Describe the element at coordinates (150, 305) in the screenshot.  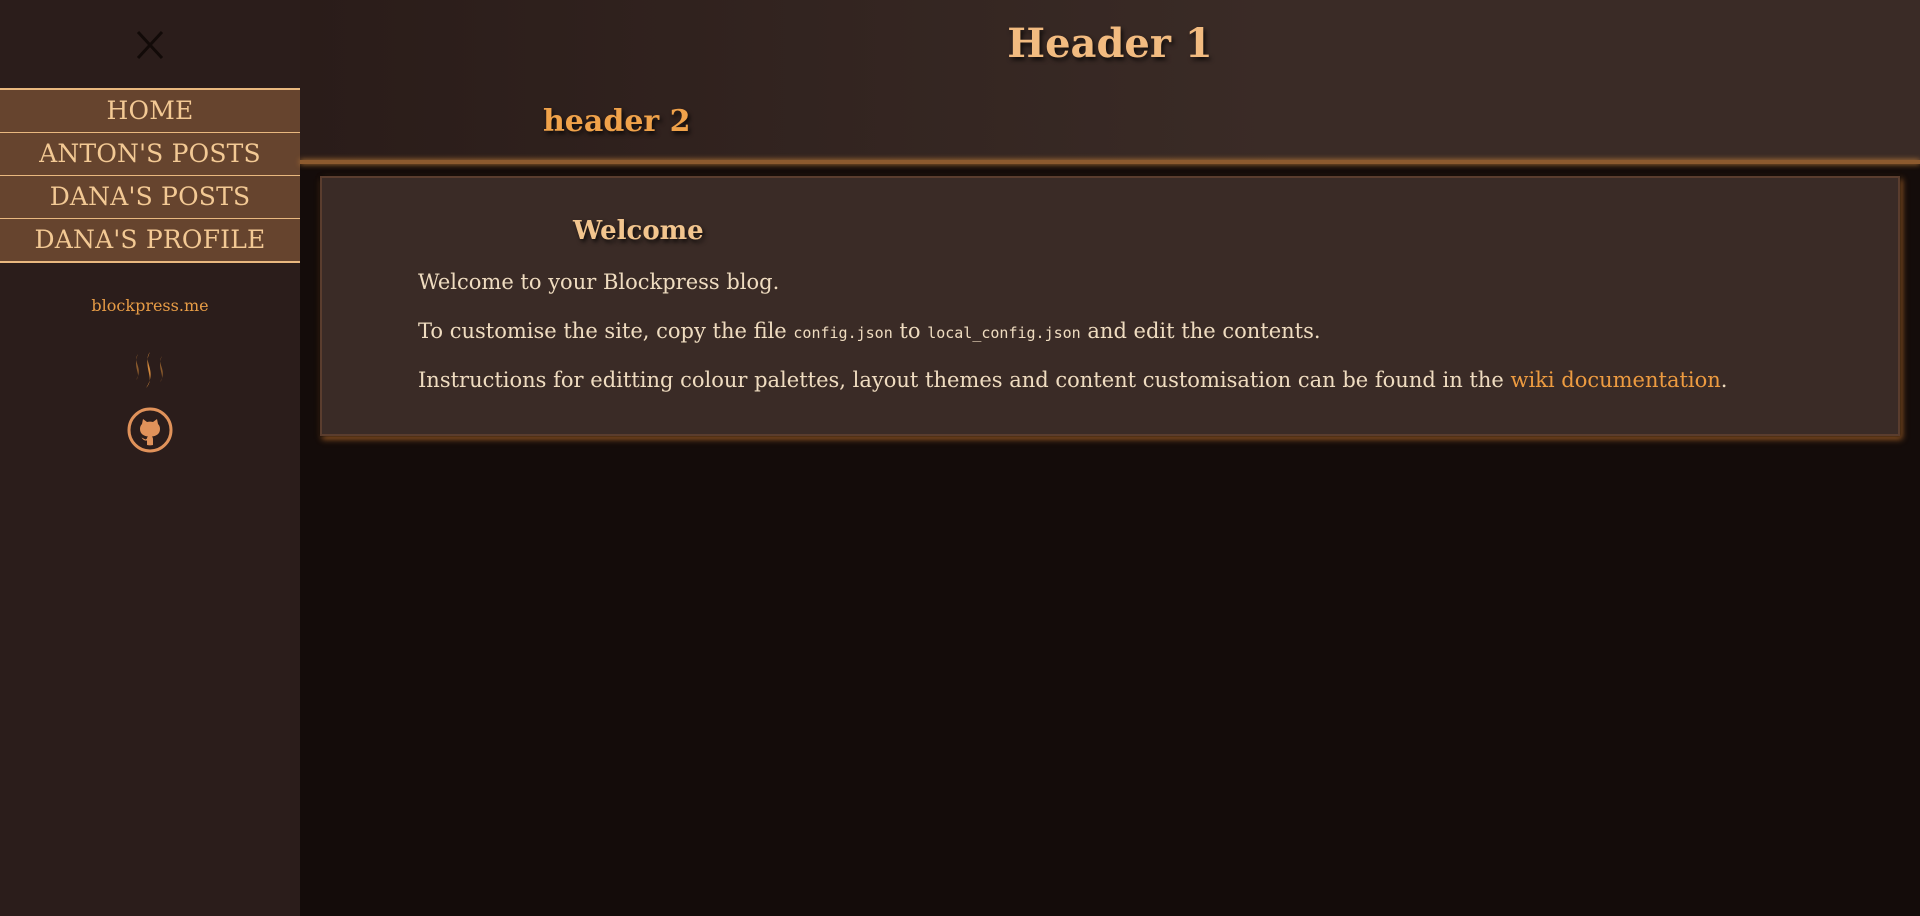
I see `site-link: blockpress.me` at that location.